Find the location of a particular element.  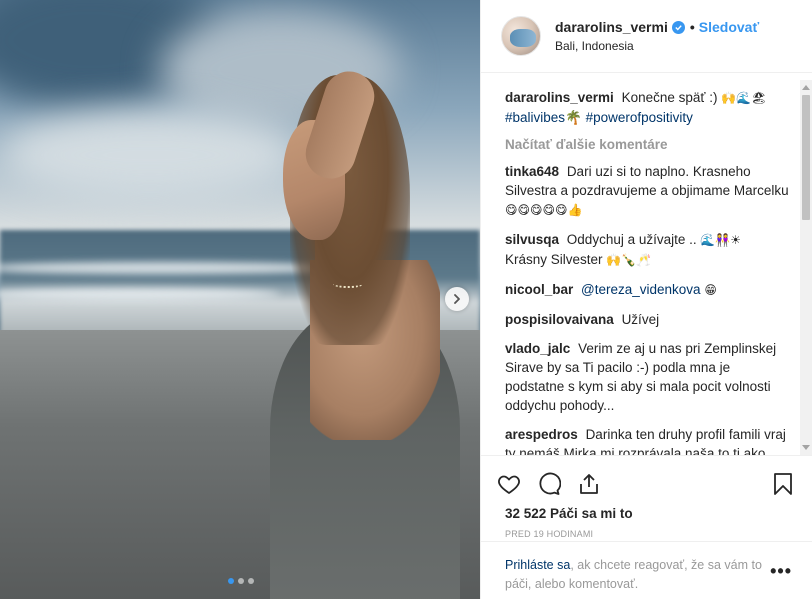

hashtag-link: #powerofpositivity is located at coordinates (639, 117).